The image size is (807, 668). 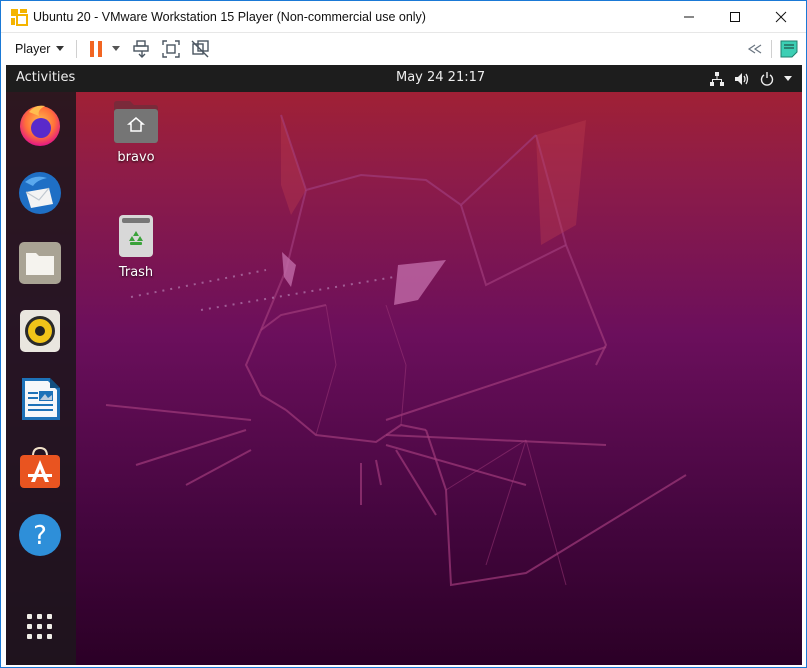 I want to click on clock: May 24 21:17, so click(x=440, y=77).